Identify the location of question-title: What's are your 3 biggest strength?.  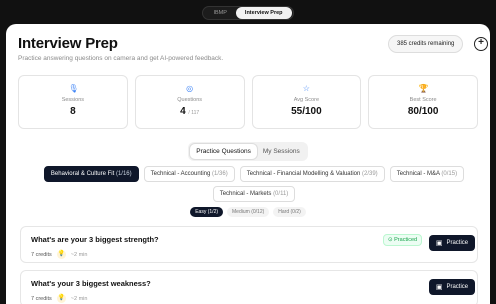
(95, 239).